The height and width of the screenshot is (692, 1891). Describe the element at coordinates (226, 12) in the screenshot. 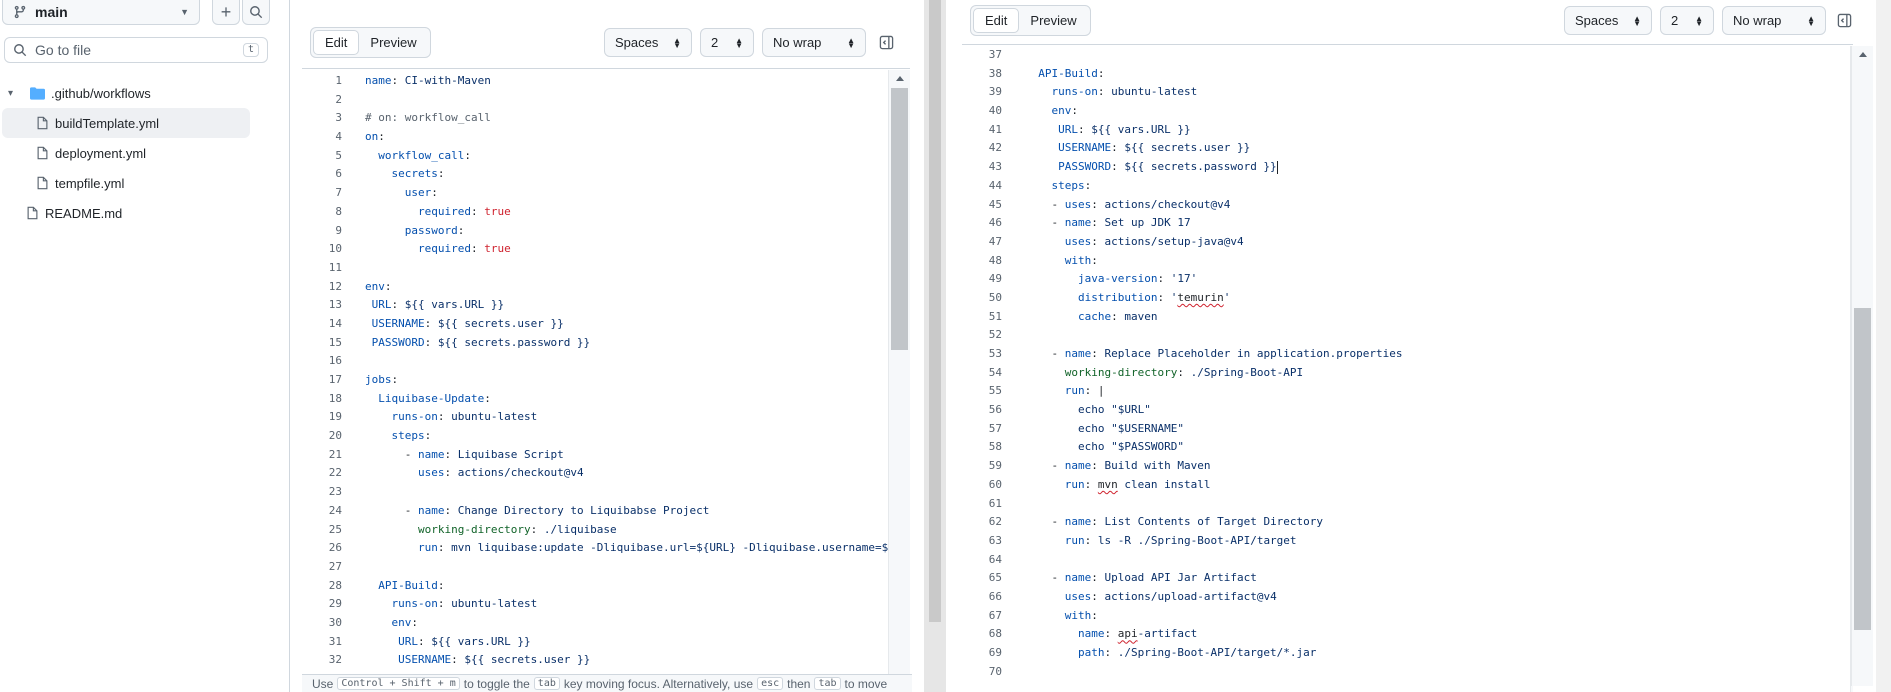

I see `add-file-button: +` at that location.